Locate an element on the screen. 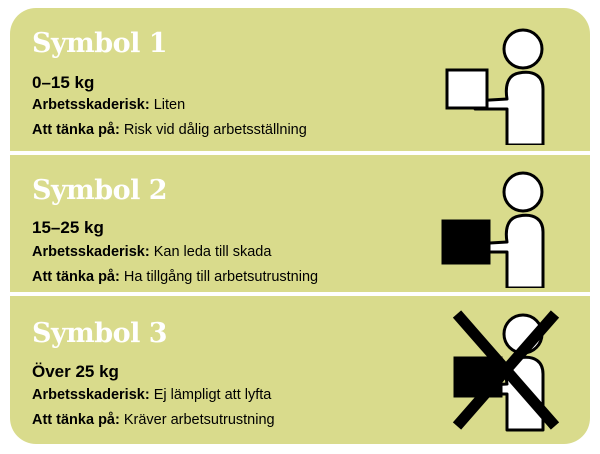 The height and width of the screenshot is (454, 600). symbol-1-risk-row: Arbetsskaderisk: Liten is located at coordinates (108, 105).